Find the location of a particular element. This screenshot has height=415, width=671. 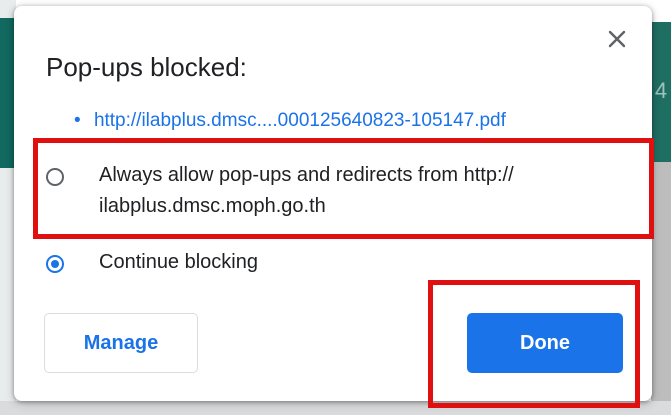

close-icon is located at coordinates (617, 39).